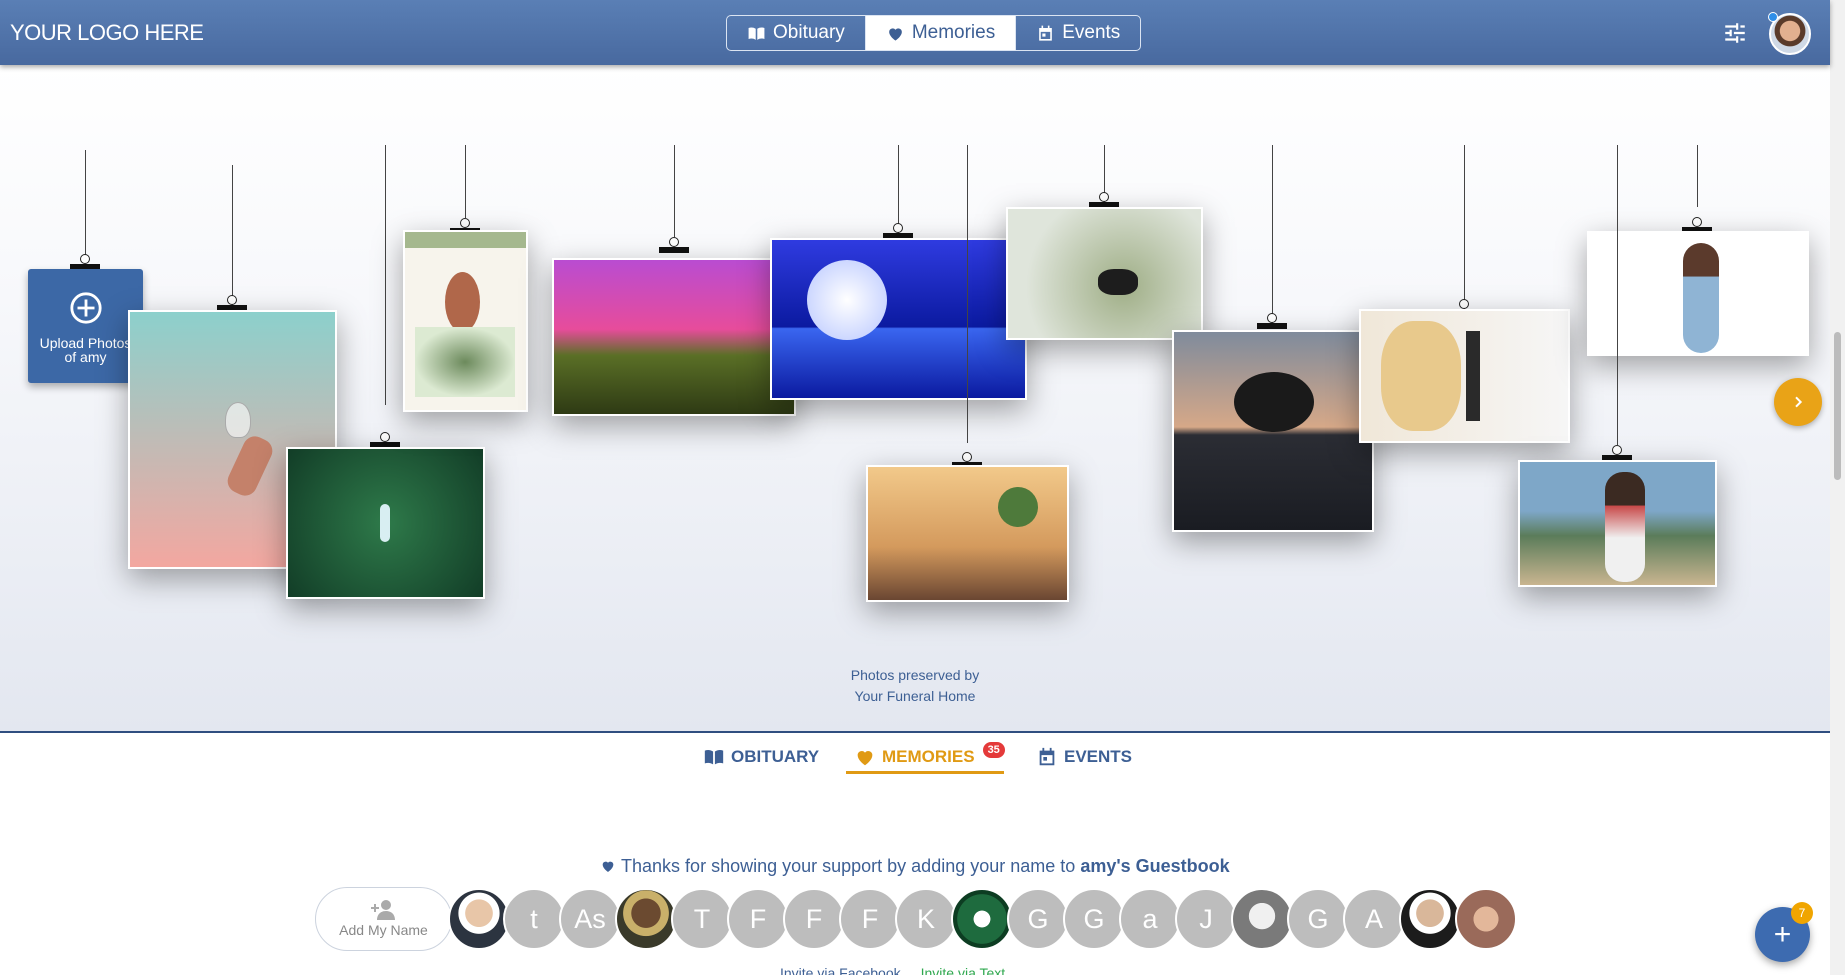 This screenshot has height=975, width=1845. Describe the element at coordinates (840, 970) in the screenshot. I see `invite-facebook-link: Invite via Facebook` at that location.